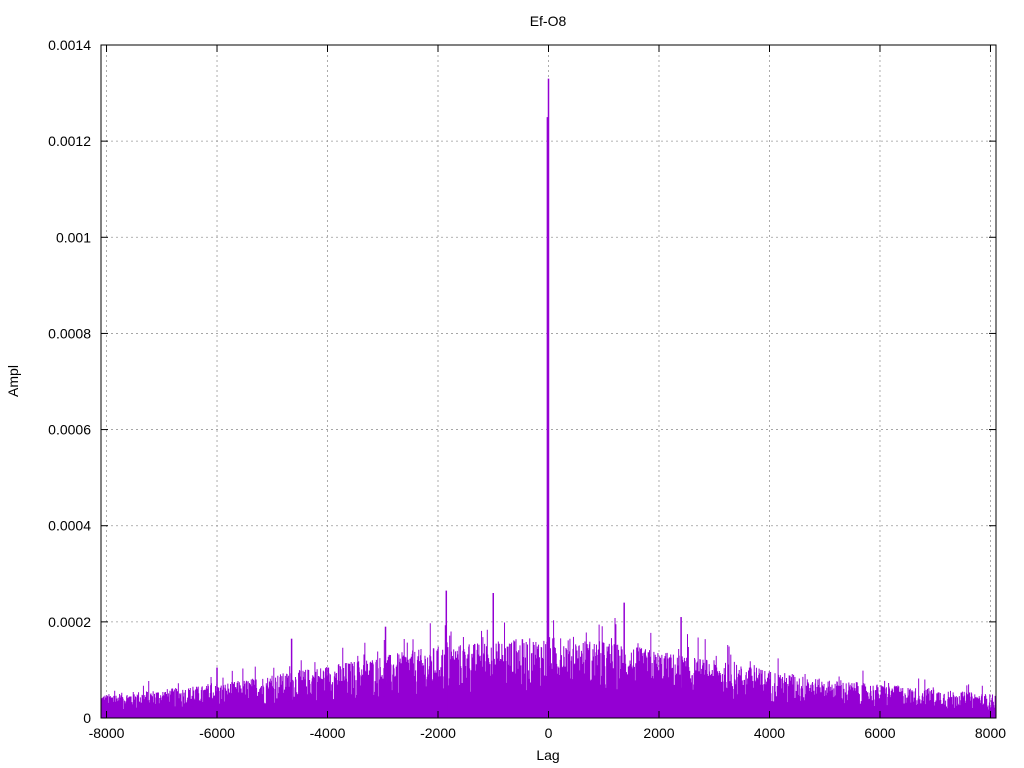 Image resolution: width=1024 pixels, height=768 pixels. I want to click on x-tick-label: 4000, so click(769, 733).